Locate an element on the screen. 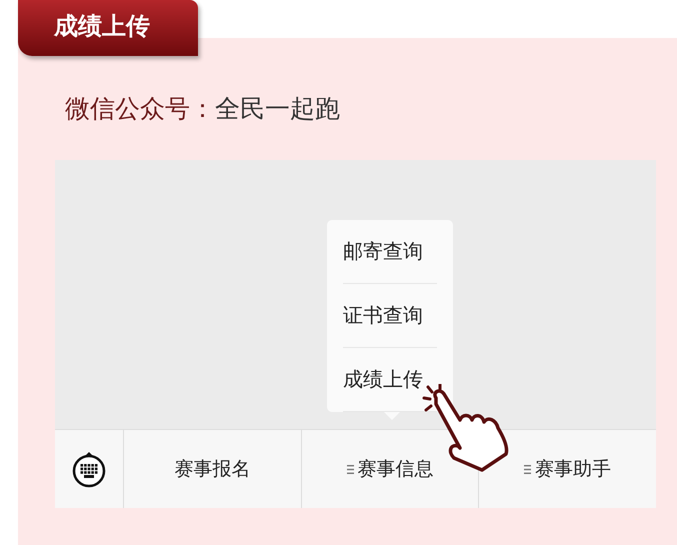 Image resolution: width=677 pixels, height=545 pixels. popup-menu-item: 邮寄查询 is located at coordinates (390, 252).